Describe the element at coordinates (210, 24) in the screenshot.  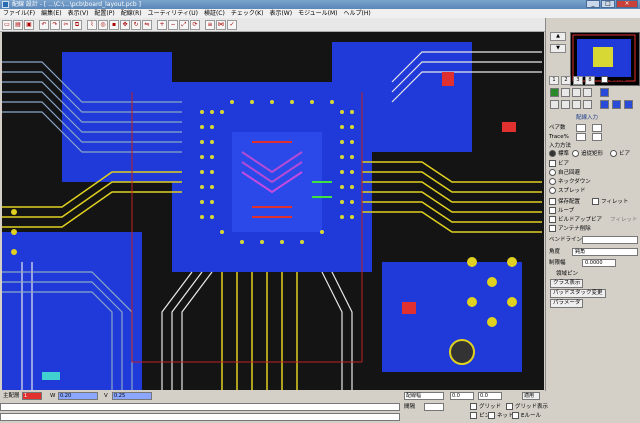
I see `layer-icon: ≡` at that location.